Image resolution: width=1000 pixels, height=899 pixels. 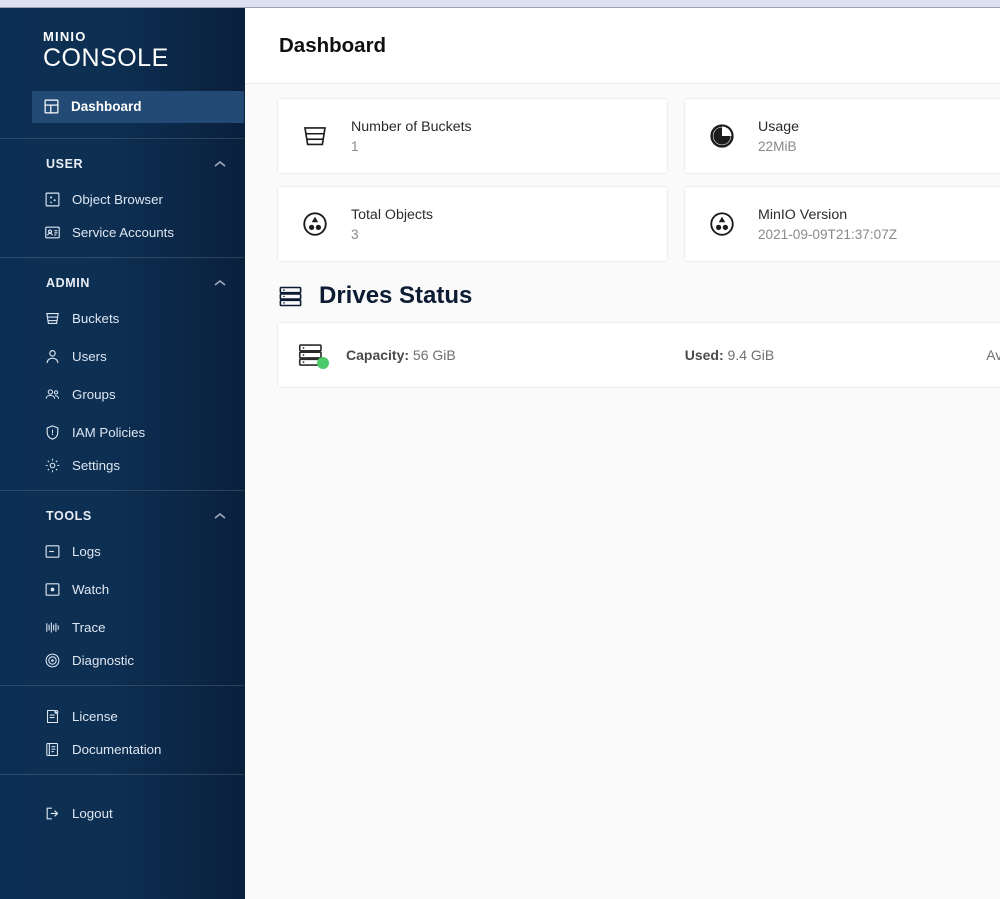 I want to click on license-icon, so click(x=52, y=716).